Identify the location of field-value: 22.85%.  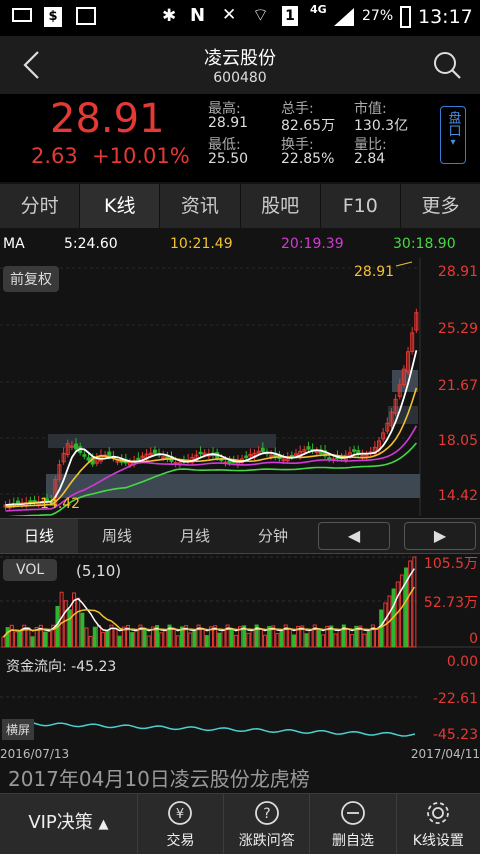
(308, 159).